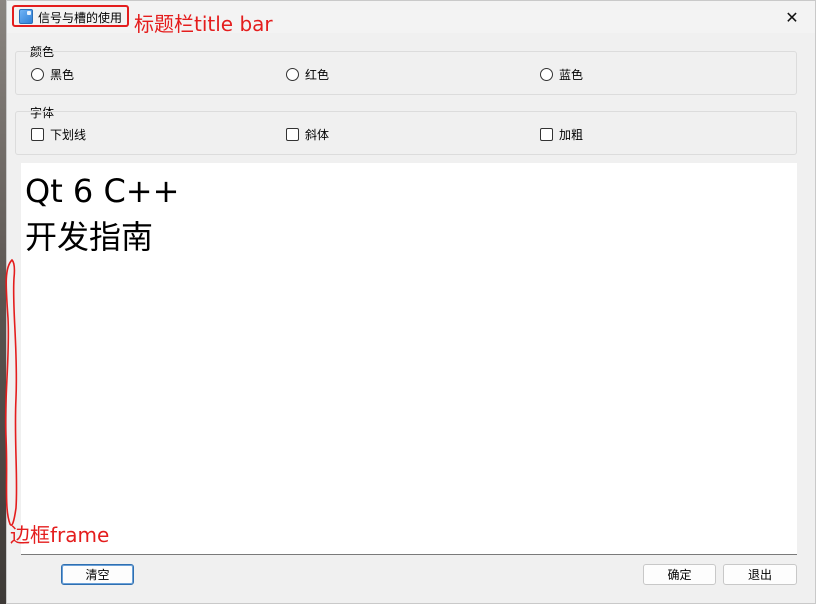  I want to click on ok-button: 确定, so click(679, 574).